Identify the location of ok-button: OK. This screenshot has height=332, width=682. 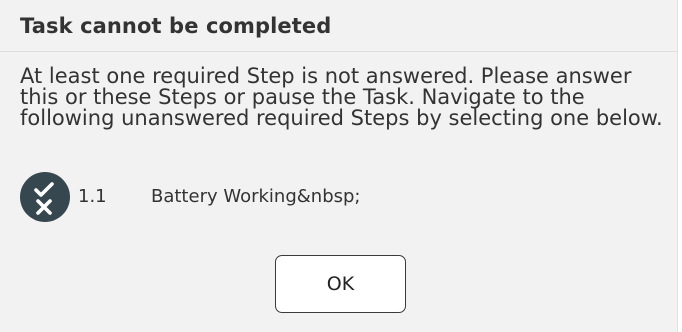
(340, 284).